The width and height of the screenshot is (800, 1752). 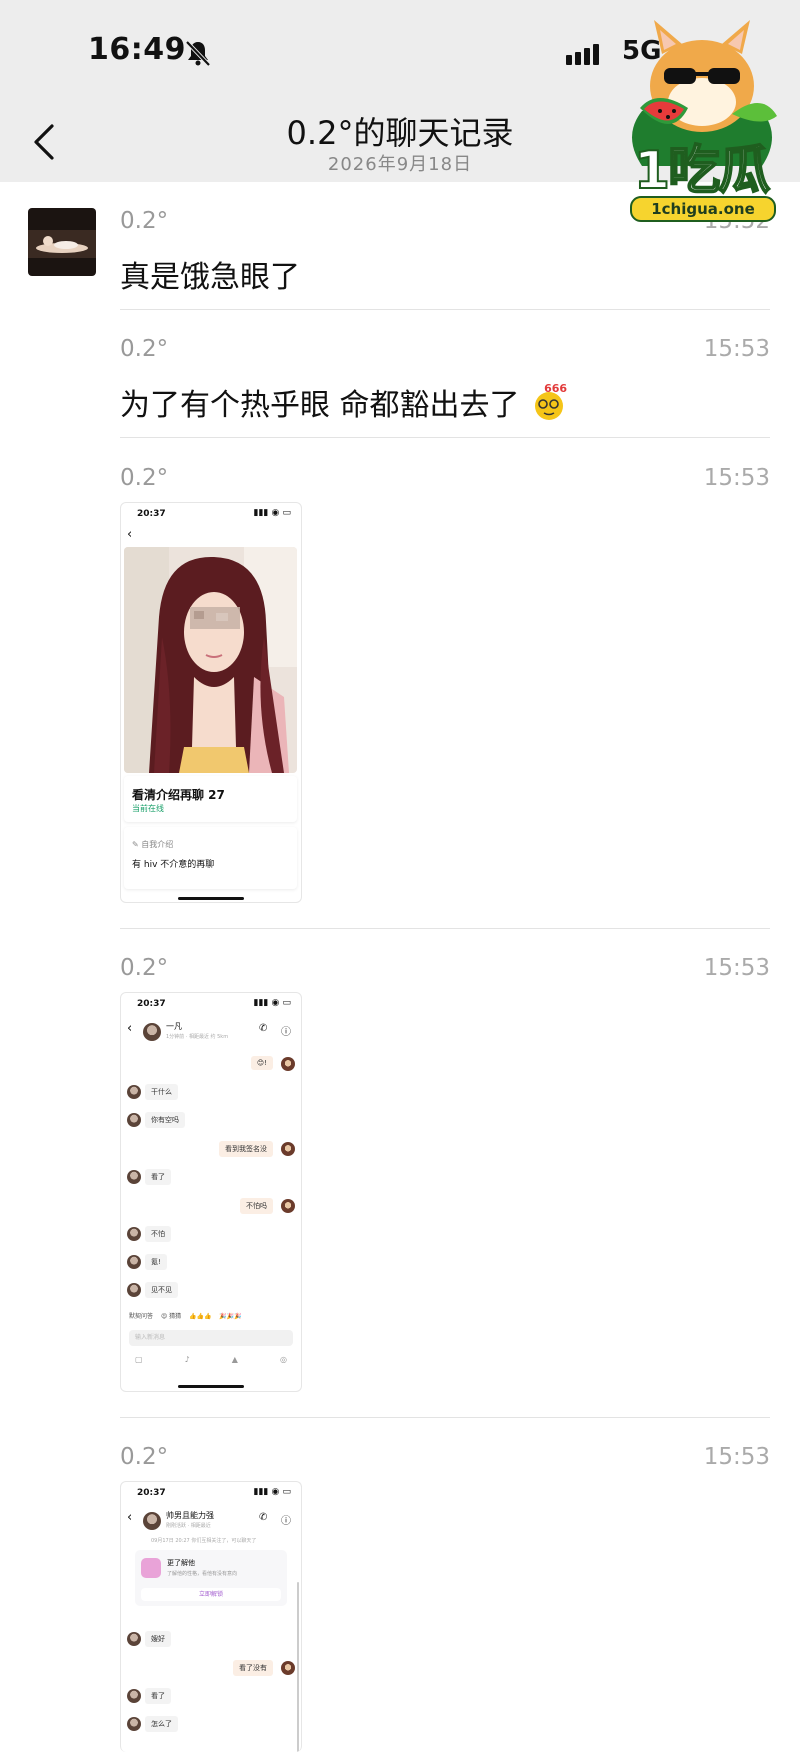 What do you see at coordinates (188, 1526) in the screenshot?
I see `contact-subline: 刚刚活跃 · 相距最近` at bounding box center [188, 1526].